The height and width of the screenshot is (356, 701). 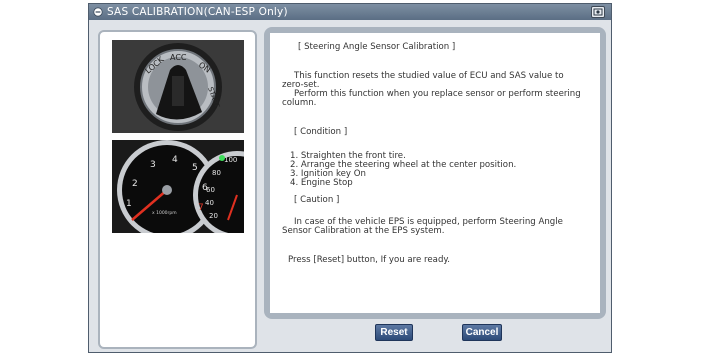 I want to click on caution-line: Sensor Calibration at the EPS system., so click(x=363, y=231).